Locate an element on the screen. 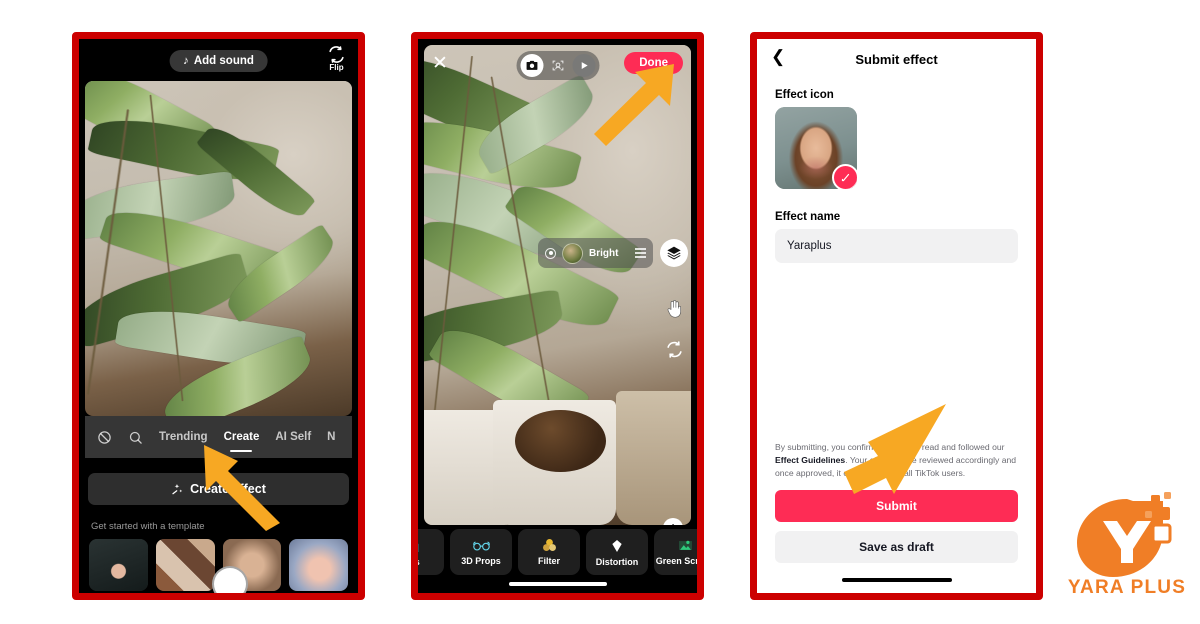 Image resolution: width=1200 pixels, height=624 pixels. camera-mode-button is located at coordinates (531, 65).